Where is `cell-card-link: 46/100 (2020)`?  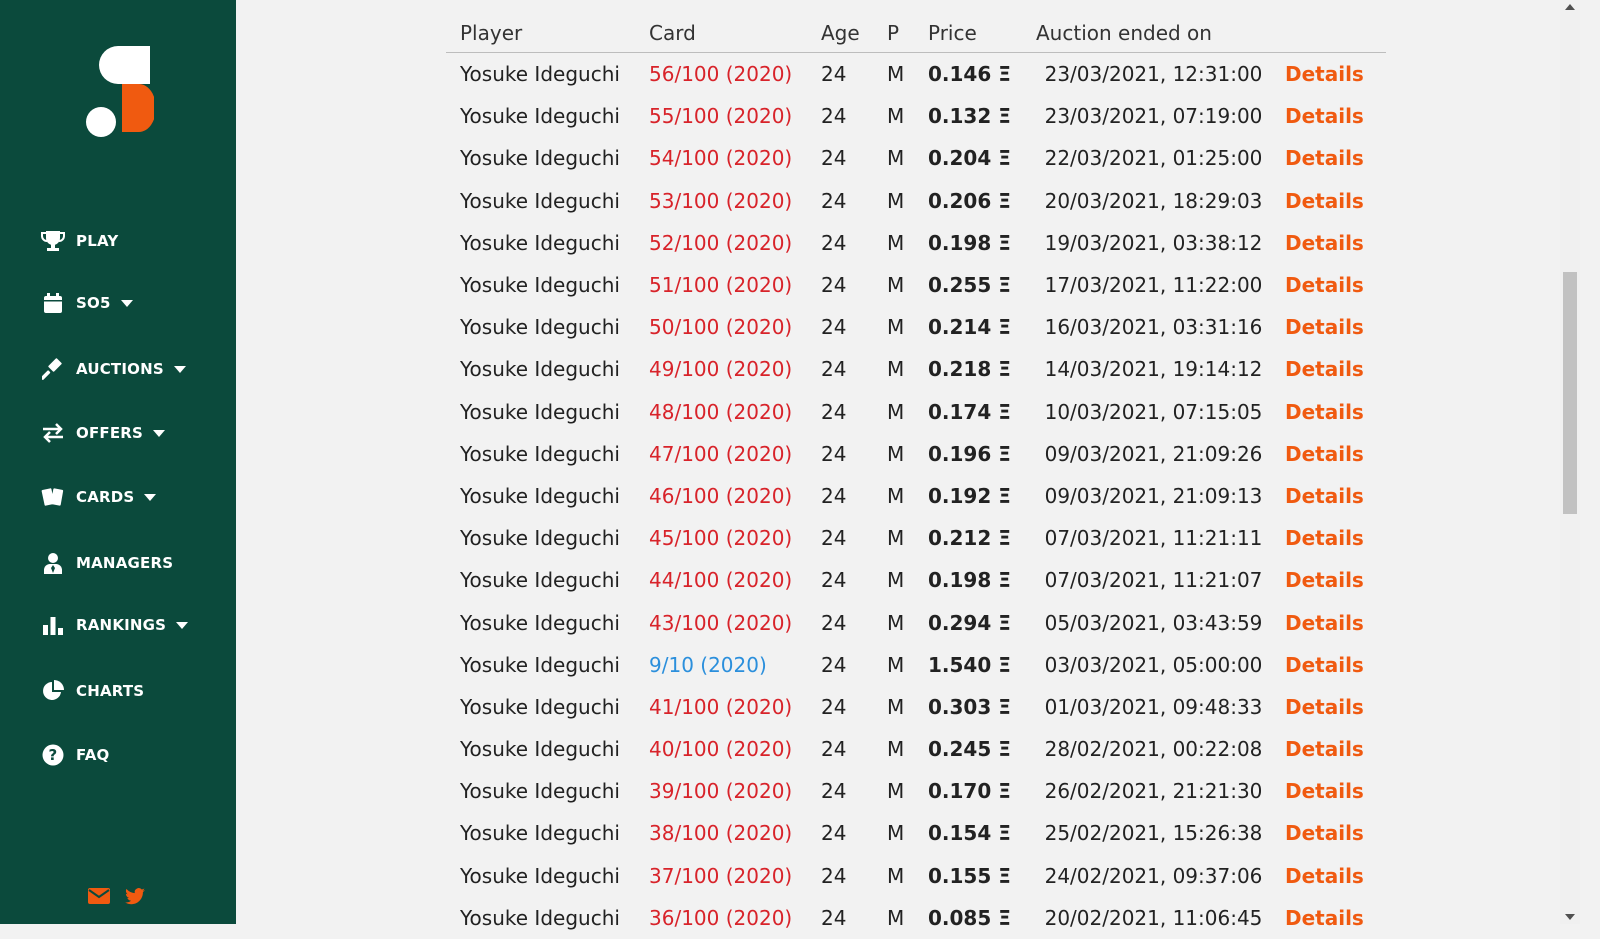 cell-card-link: 46/100 (2020) is located at coordinates (721, 496).